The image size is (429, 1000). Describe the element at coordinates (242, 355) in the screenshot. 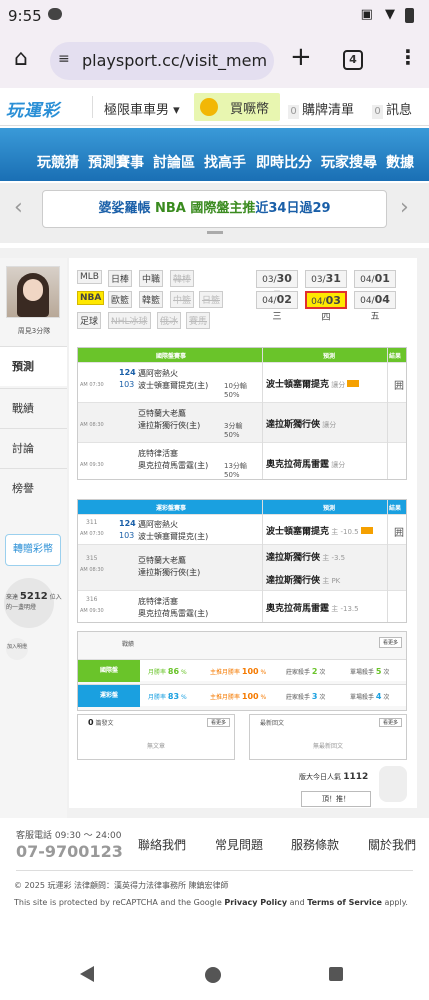

I see `table-header: 國際盤賽事 預測 結果` at that location.